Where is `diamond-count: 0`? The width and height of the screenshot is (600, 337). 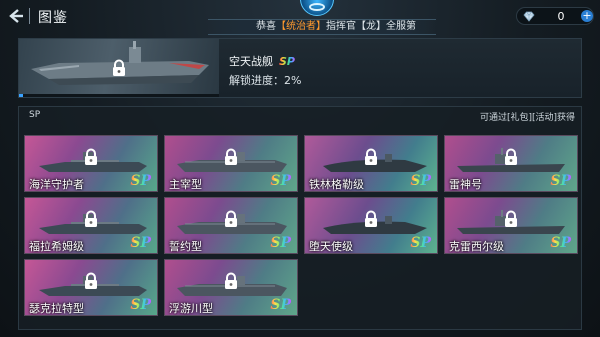
diamond-count: 0 is located at coordinates (561, 16).